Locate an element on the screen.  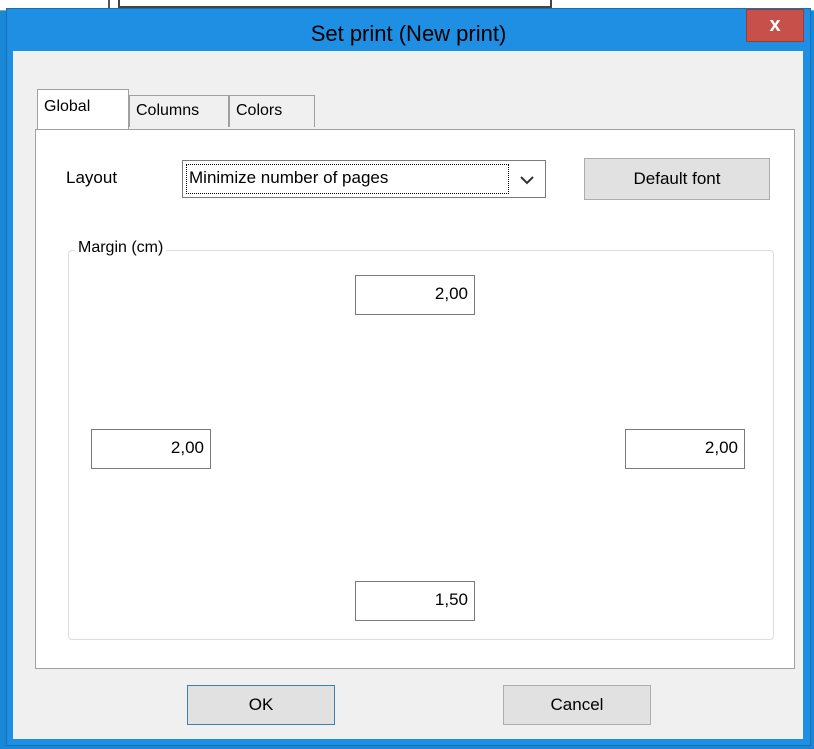
chevron-down-icon is located at coordinates (527, 180).